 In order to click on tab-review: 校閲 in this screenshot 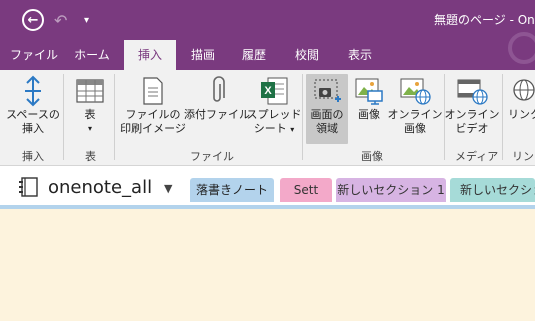, I will do `click(307, 55)`.